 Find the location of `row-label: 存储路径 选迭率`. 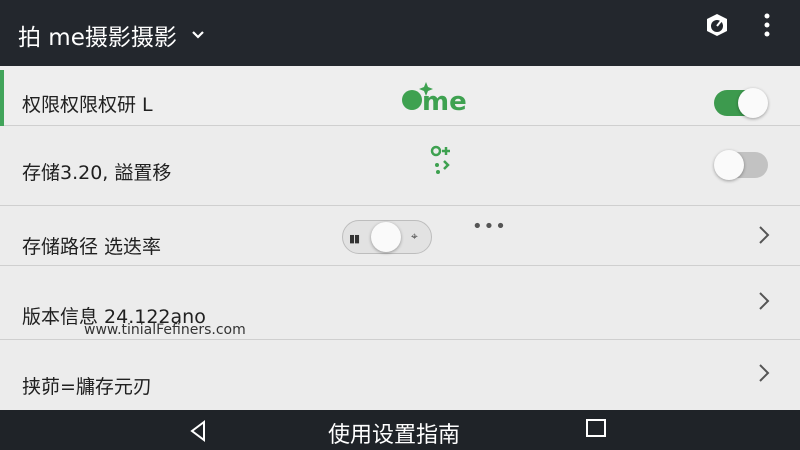

row-label: 存储路径 选迭率 is located at coordinates (92, 247).